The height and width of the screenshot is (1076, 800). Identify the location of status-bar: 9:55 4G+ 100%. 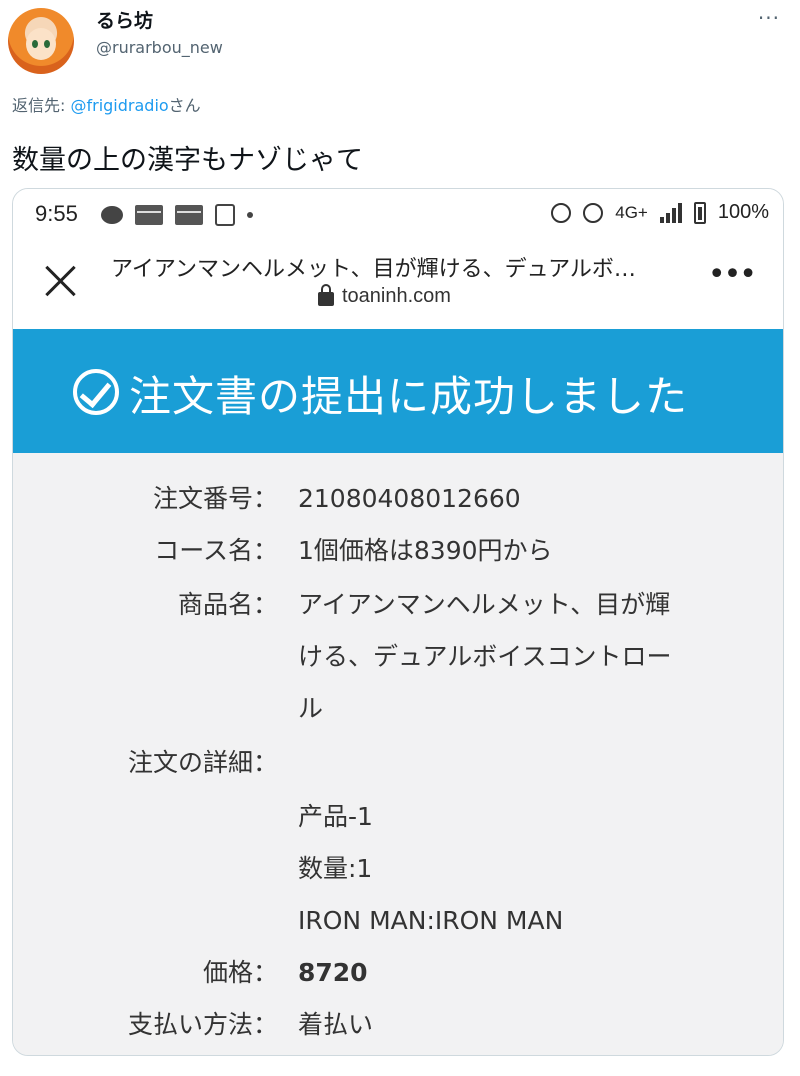
(398, 215).